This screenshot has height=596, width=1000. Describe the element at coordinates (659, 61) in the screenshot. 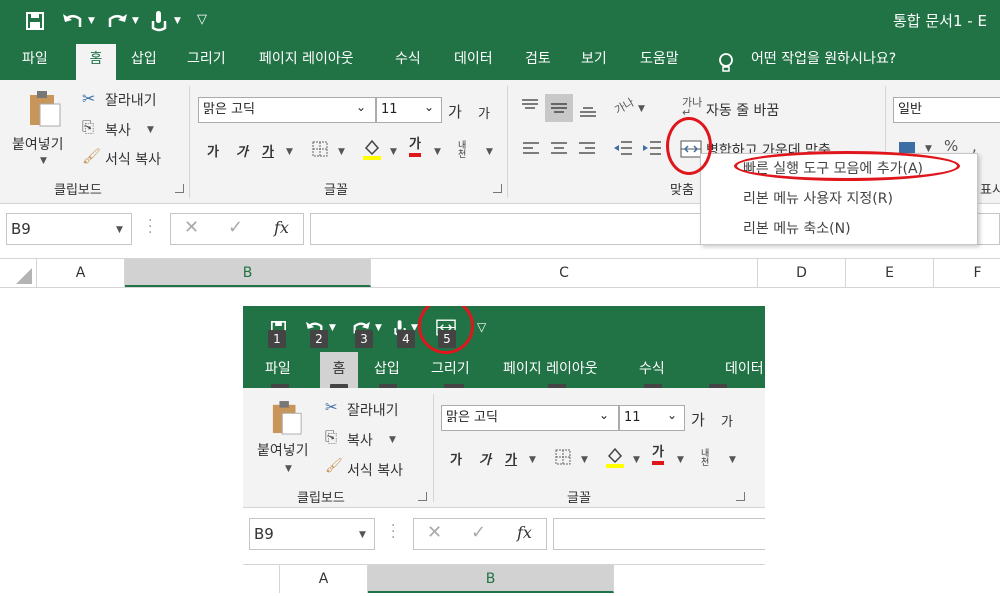

I see `tab-help: 도움말` at that location.